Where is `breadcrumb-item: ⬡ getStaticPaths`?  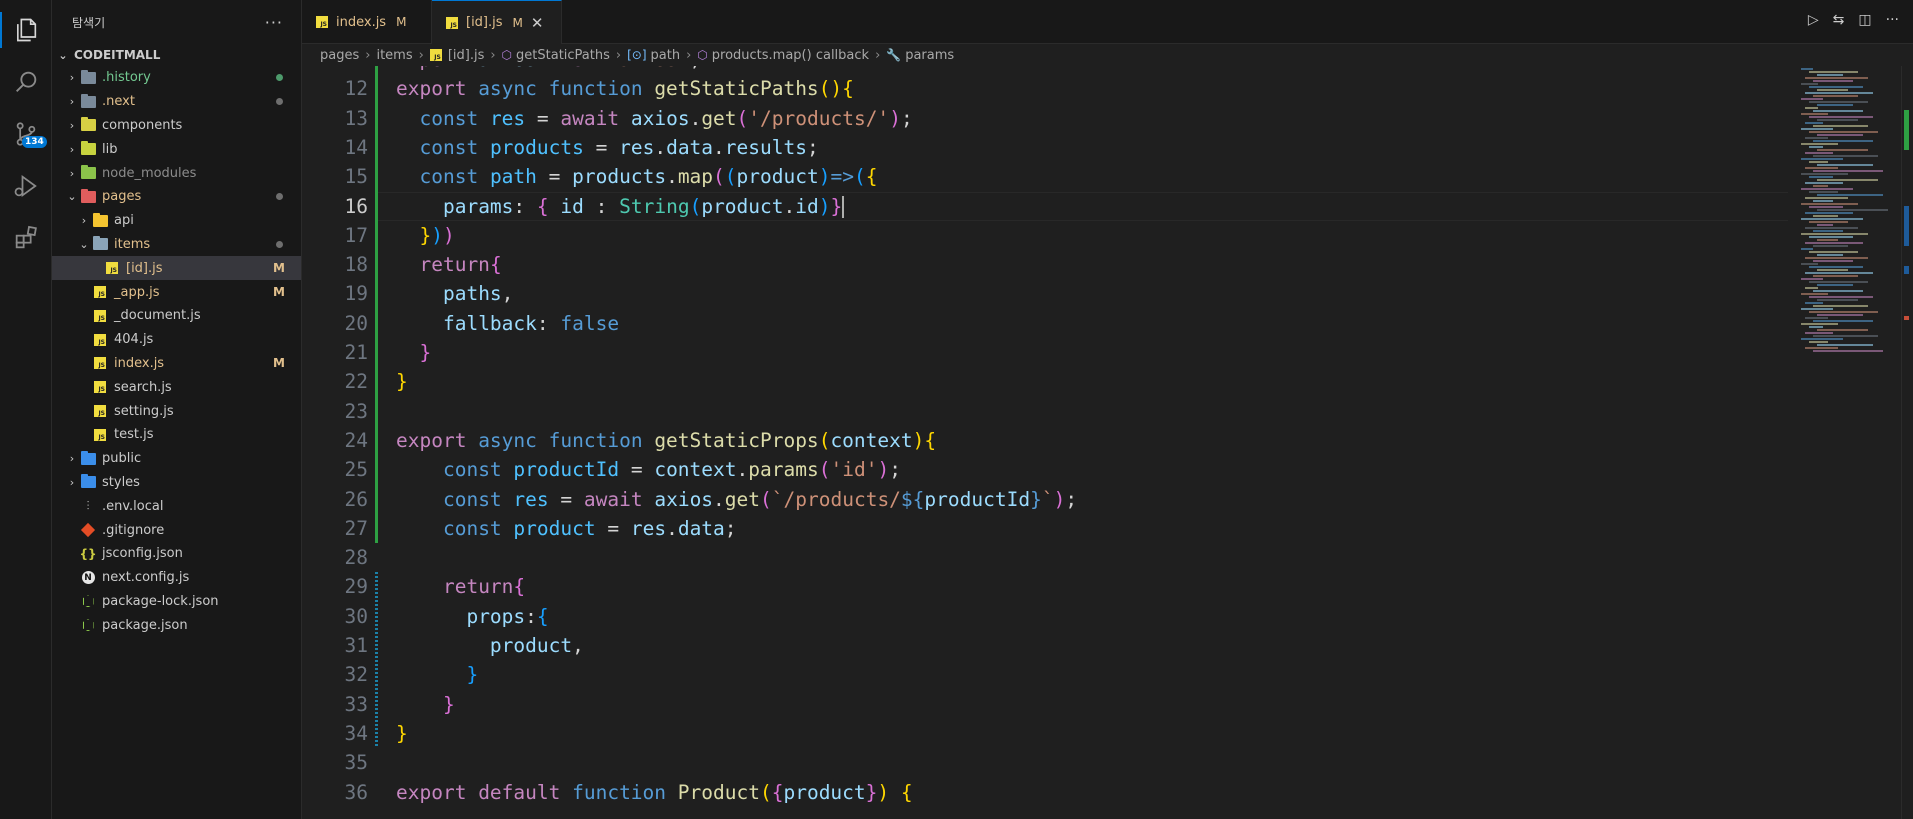 breadcrumb-item: ⬡ getStaticPaths is located at coordinates (556, 55).